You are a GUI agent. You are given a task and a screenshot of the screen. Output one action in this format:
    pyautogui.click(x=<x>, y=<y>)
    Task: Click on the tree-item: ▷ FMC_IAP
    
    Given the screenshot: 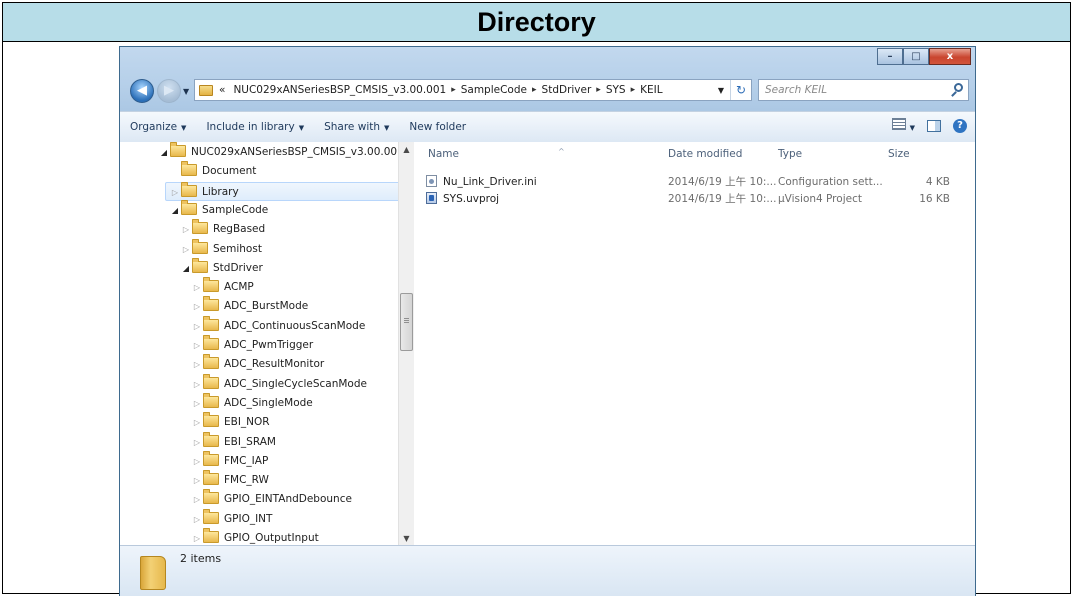 What is the action you would take?
    pyautogui.click(x=229, y=460)
    